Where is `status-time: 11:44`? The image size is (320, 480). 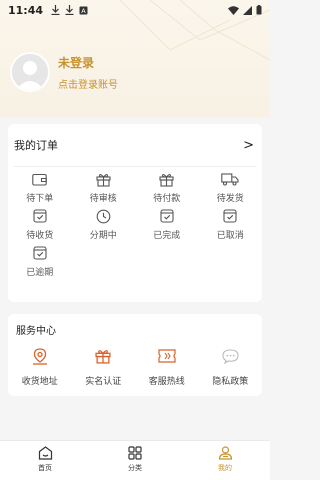
status-time: 11:44 is located at coordinates (26, 10).